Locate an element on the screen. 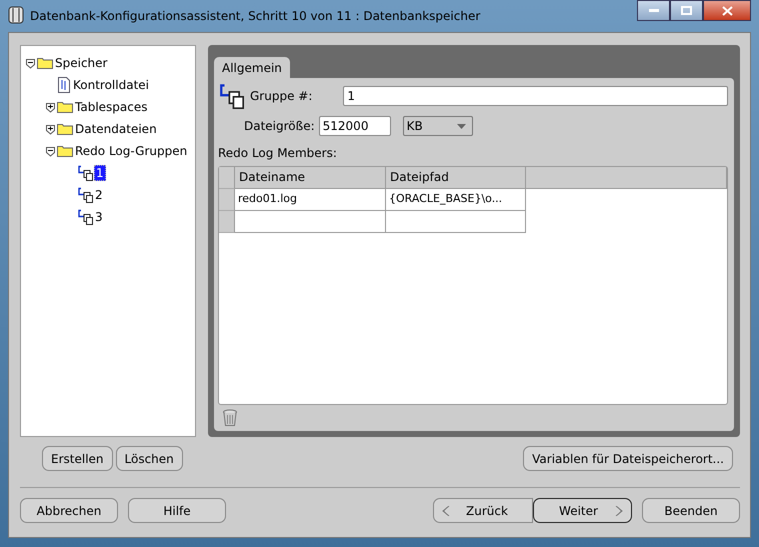 This screenshot has height=547, width=759. close-icon is located at coordinates (727, 11).